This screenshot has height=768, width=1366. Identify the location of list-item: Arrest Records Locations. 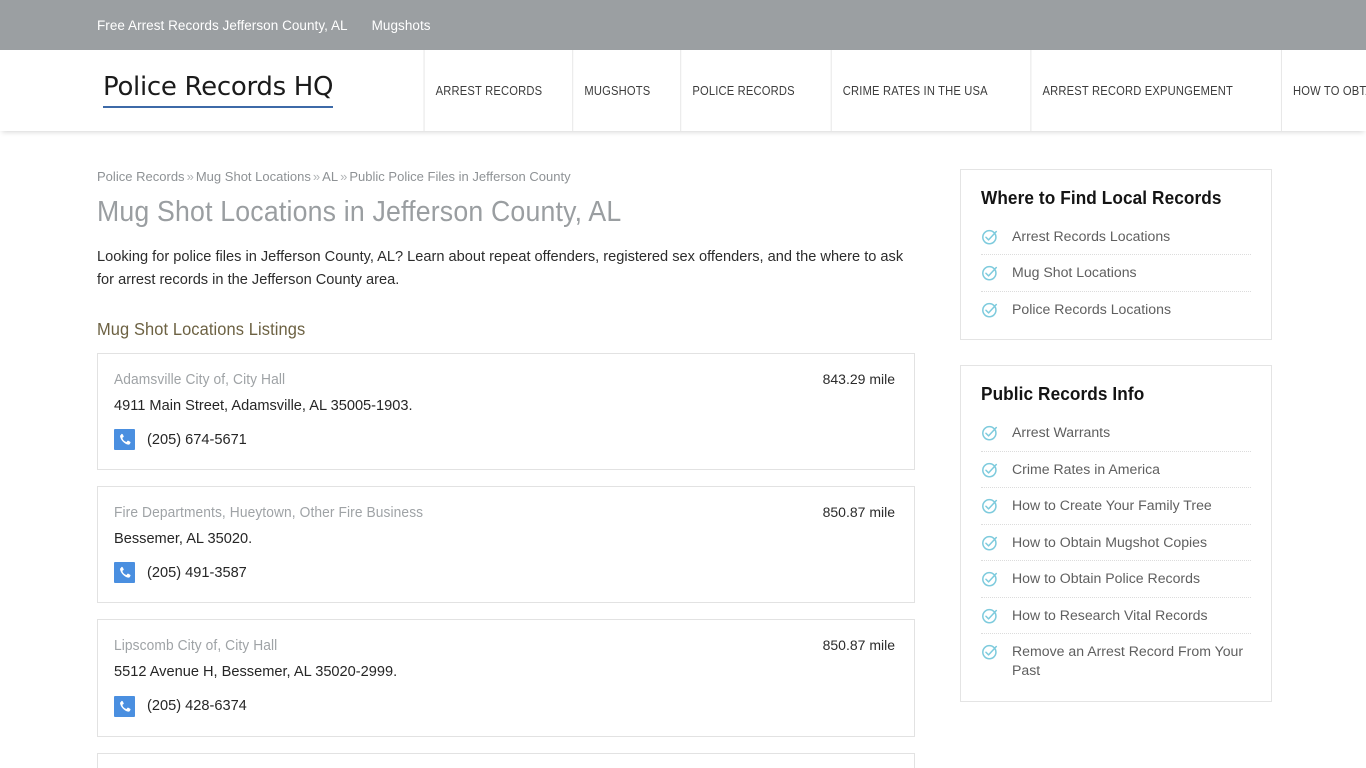
(1116, 237).